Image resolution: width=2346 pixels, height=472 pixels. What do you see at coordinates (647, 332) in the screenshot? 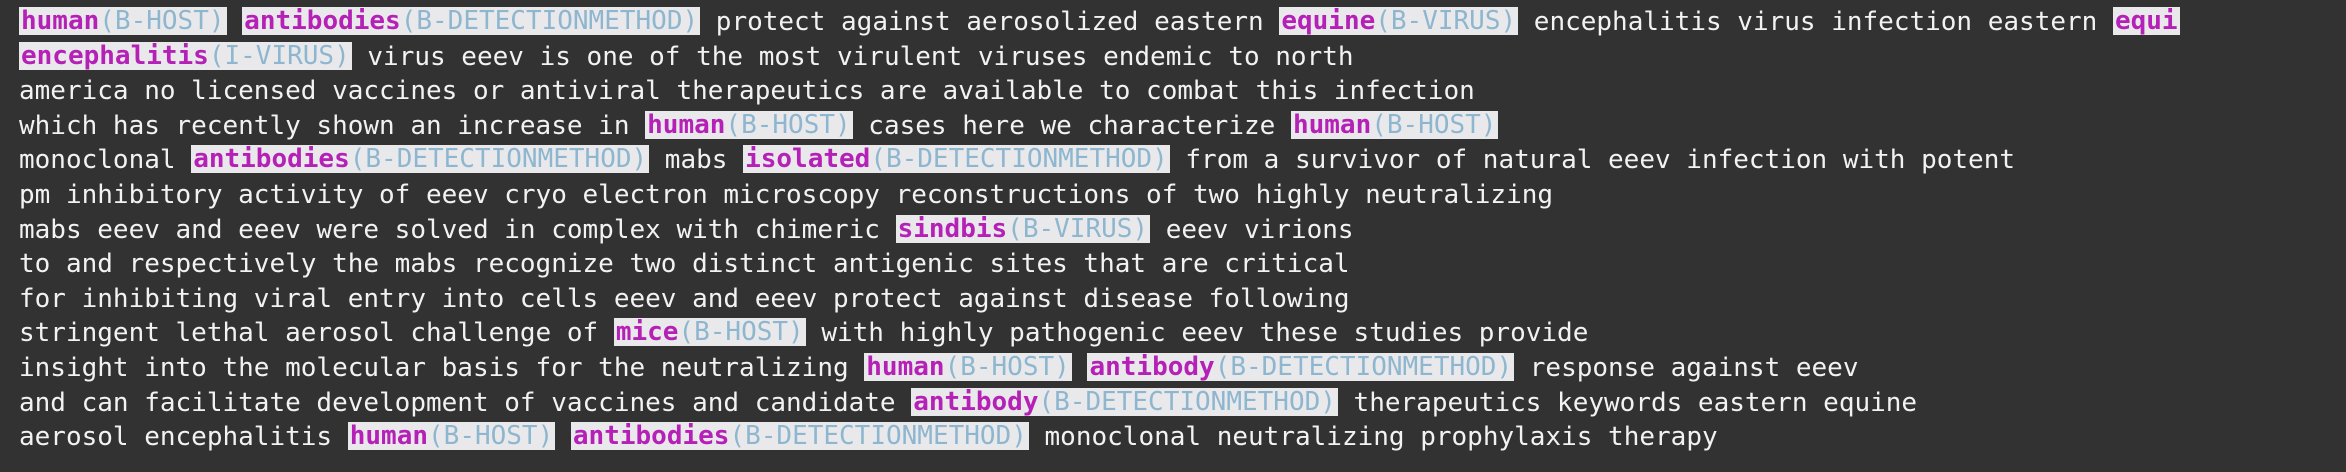
I see `entity-word: mice` at bounding box center [647, 332].